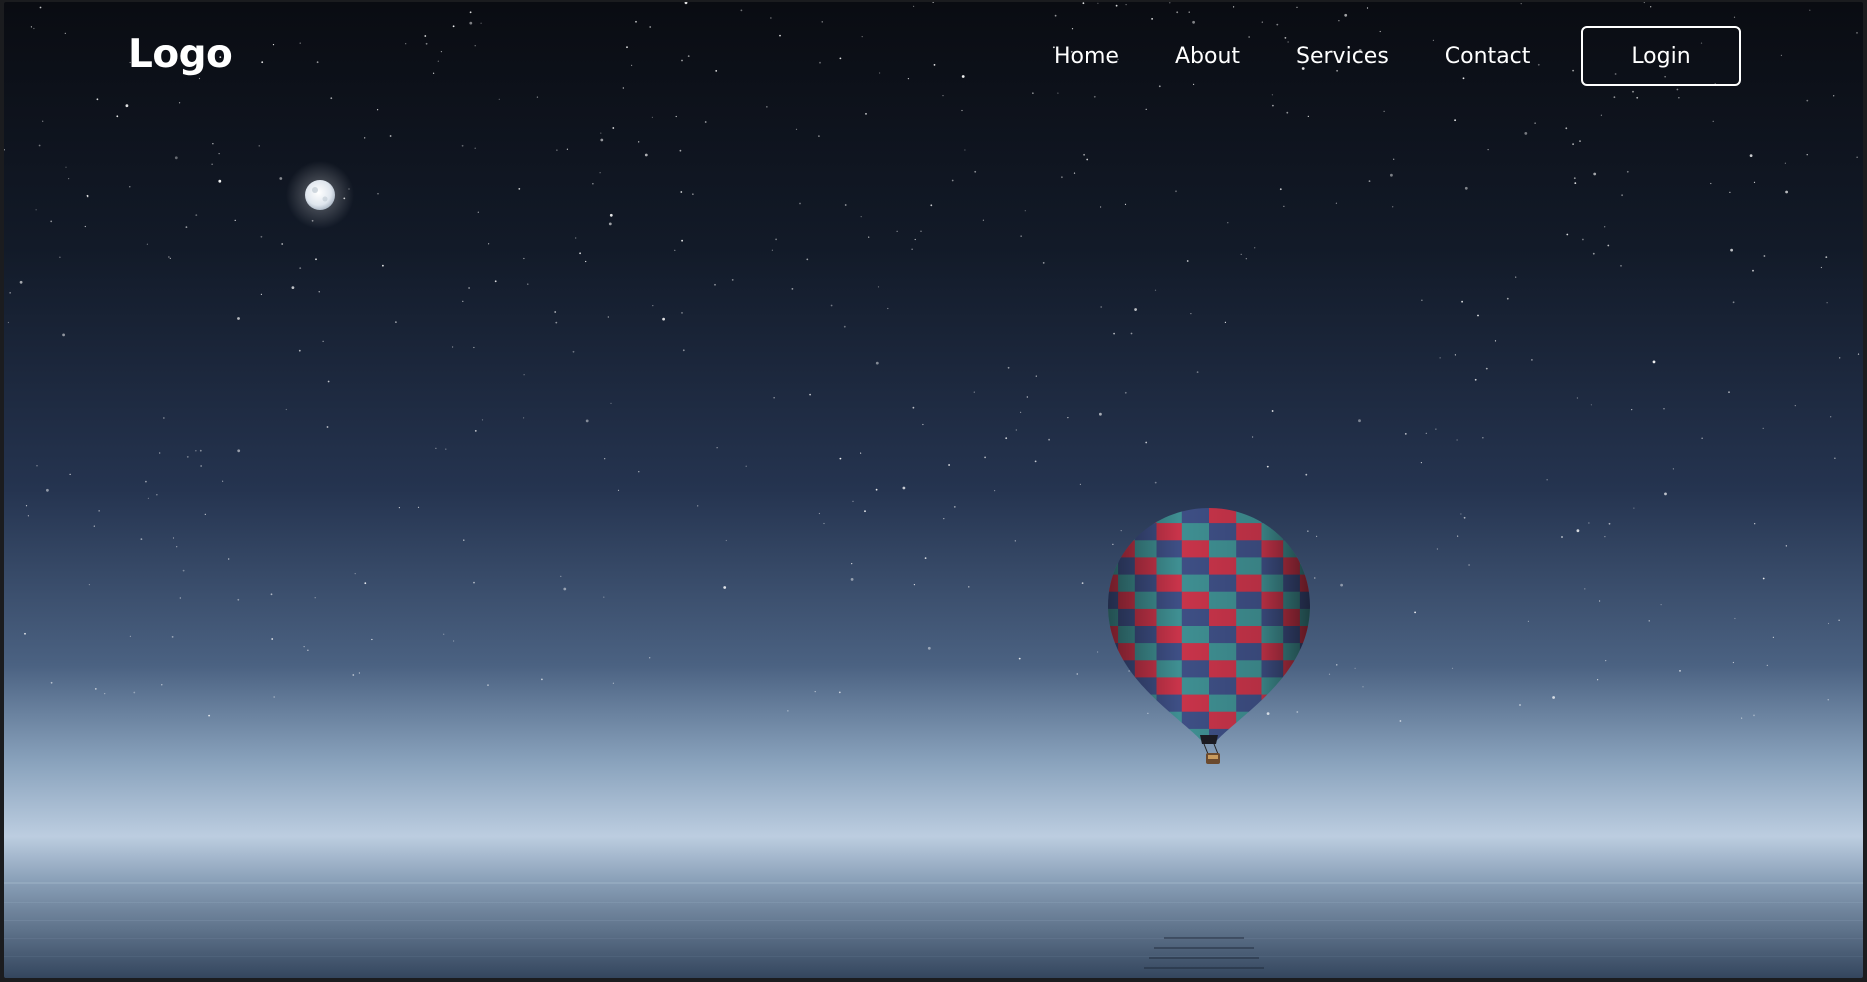 Image resolution: width=1867 pixels, height=982 pixels. I want to click on nav-link-home: Home, so click(1086, 57).